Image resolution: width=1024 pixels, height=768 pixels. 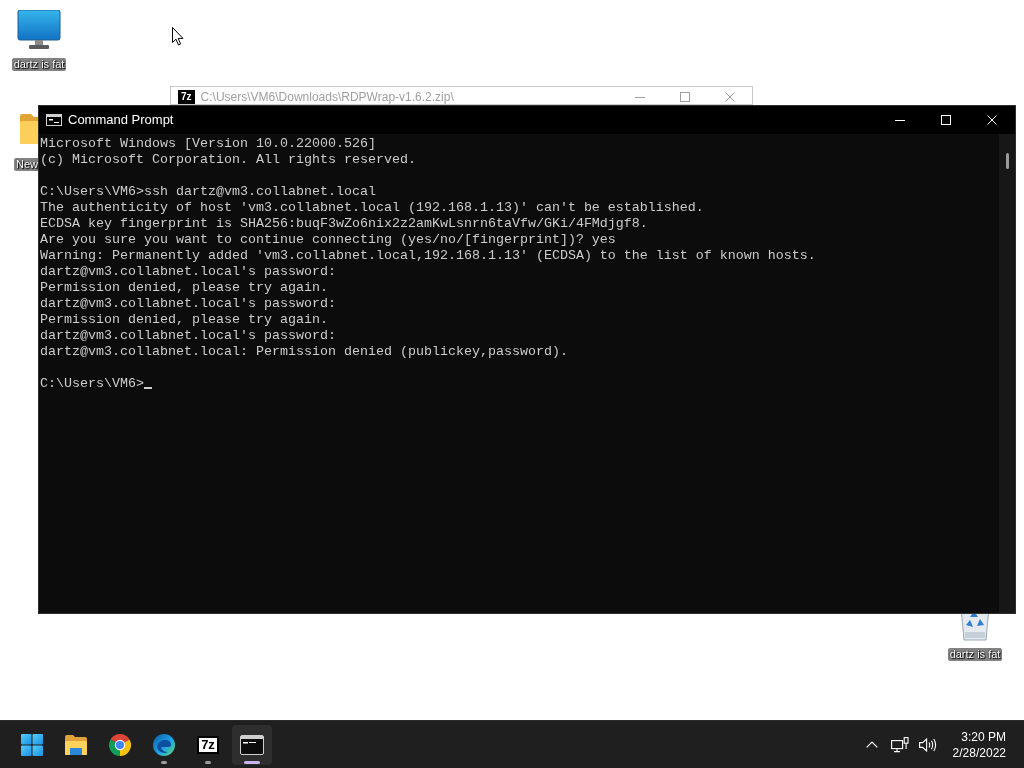 What do you see at coordinates (120, 744) in the screenshot?
I see `chrome-icon` at bounding box center [120, 744].